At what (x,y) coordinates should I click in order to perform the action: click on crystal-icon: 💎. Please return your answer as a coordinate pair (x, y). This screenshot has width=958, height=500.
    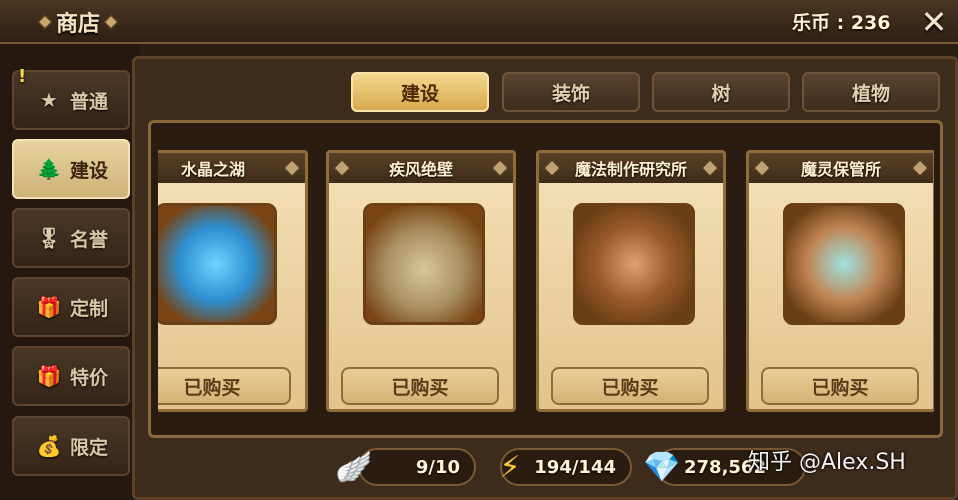
    Looking at the image, I should click on (662, 467).